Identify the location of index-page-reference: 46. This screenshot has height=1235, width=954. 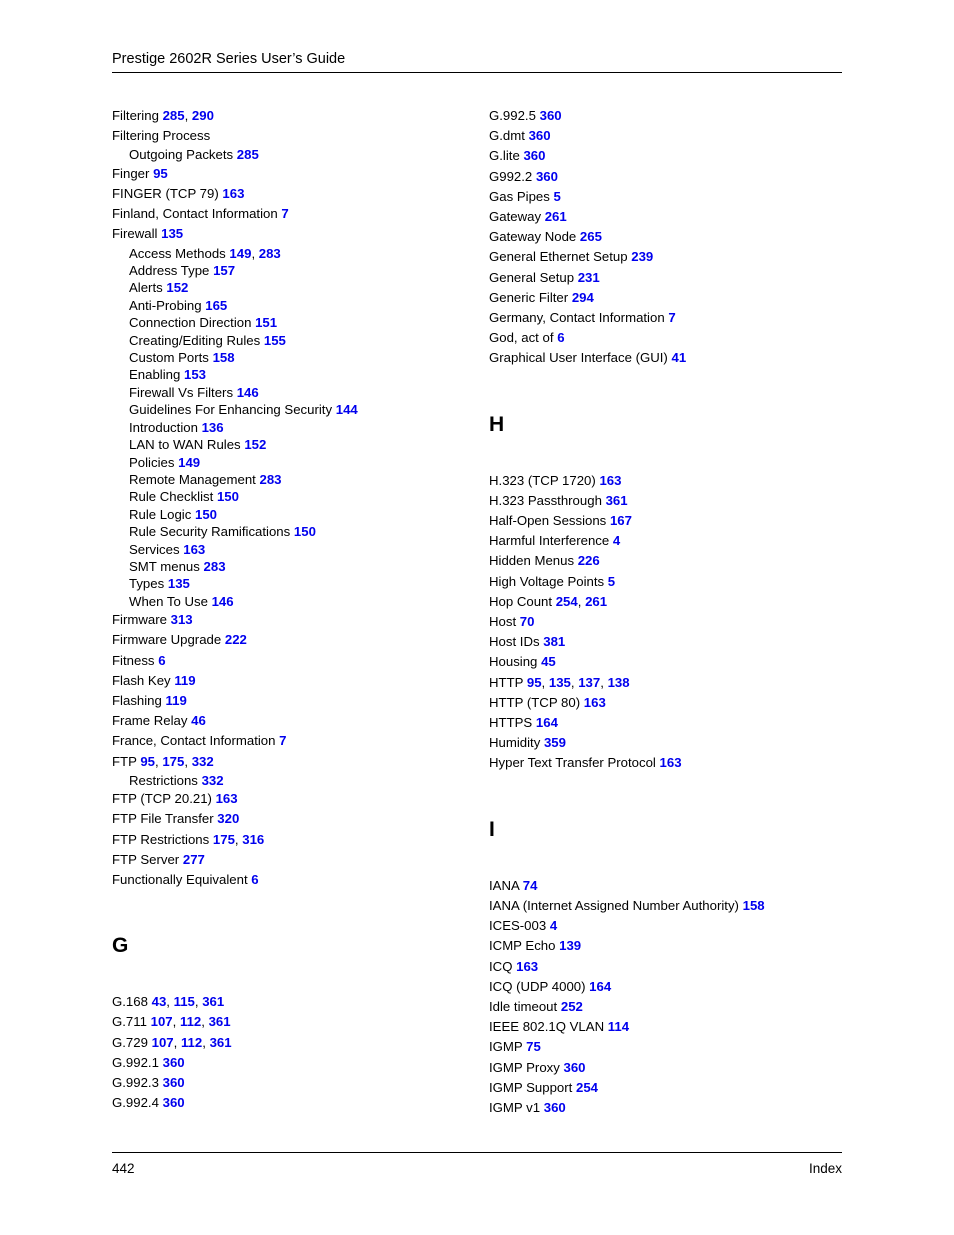
(198, 720).